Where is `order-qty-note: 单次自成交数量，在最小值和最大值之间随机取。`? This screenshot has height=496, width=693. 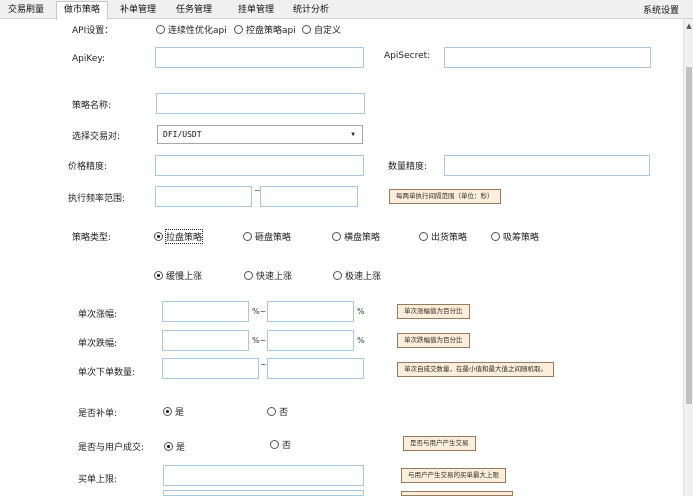 order-qty-note: 单次自成交数量，在最小值和最大值之间随机取。 is located at coordinates (475, 369).